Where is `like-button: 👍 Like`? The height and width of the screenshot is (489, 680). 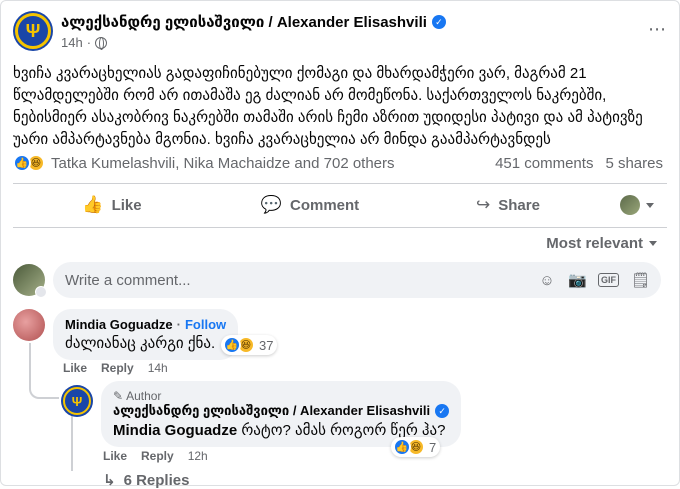
like-button: 👍 Like is located at coordinates (112, 205).